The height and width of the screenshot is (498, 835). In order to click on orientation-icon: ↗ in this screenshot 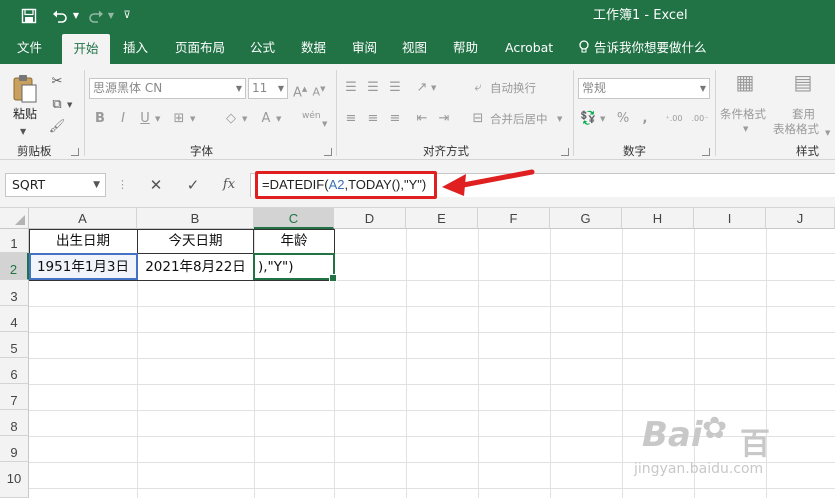, I will do `click(422, 88)`.